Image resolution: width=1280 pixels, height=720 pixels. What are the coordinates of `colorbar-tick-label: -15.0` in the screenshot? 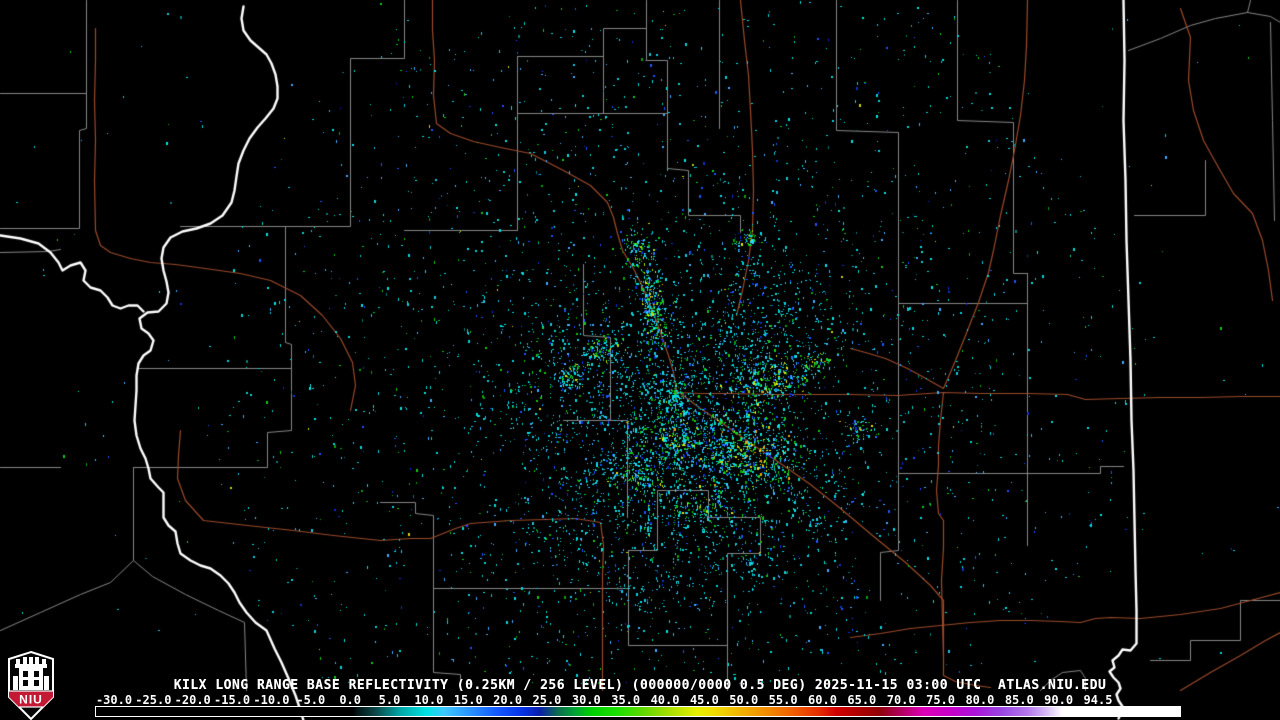 It's located at (232, 700).